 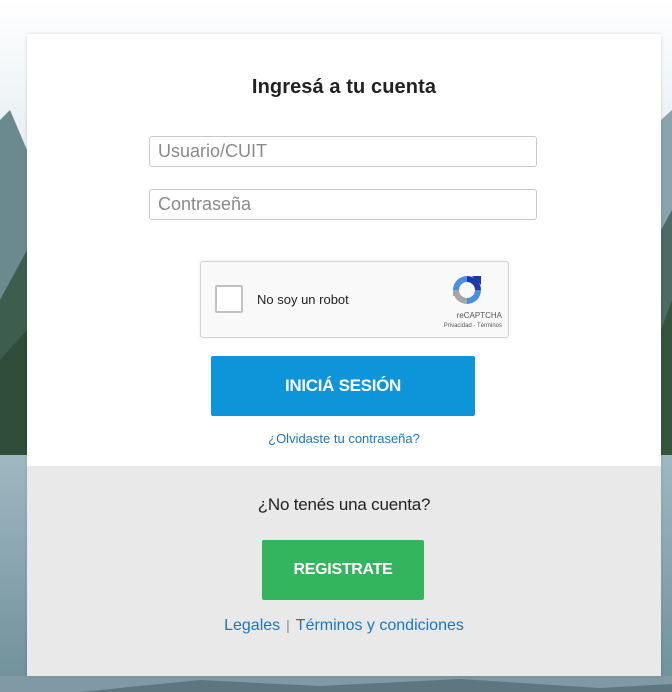 I want to click on register-button: REGISTRATE, so click(x=343, y=570).